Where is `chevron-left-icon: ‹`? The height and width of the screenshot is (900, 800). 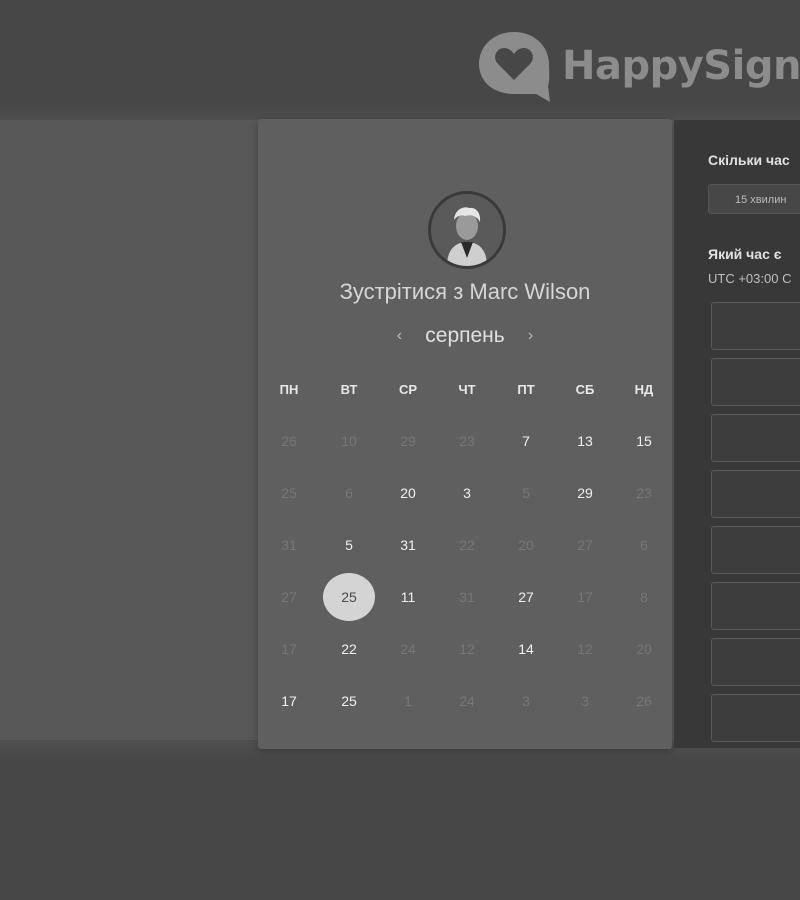
chevron-left-icon: ‹ is located at coordinates (399, 336).